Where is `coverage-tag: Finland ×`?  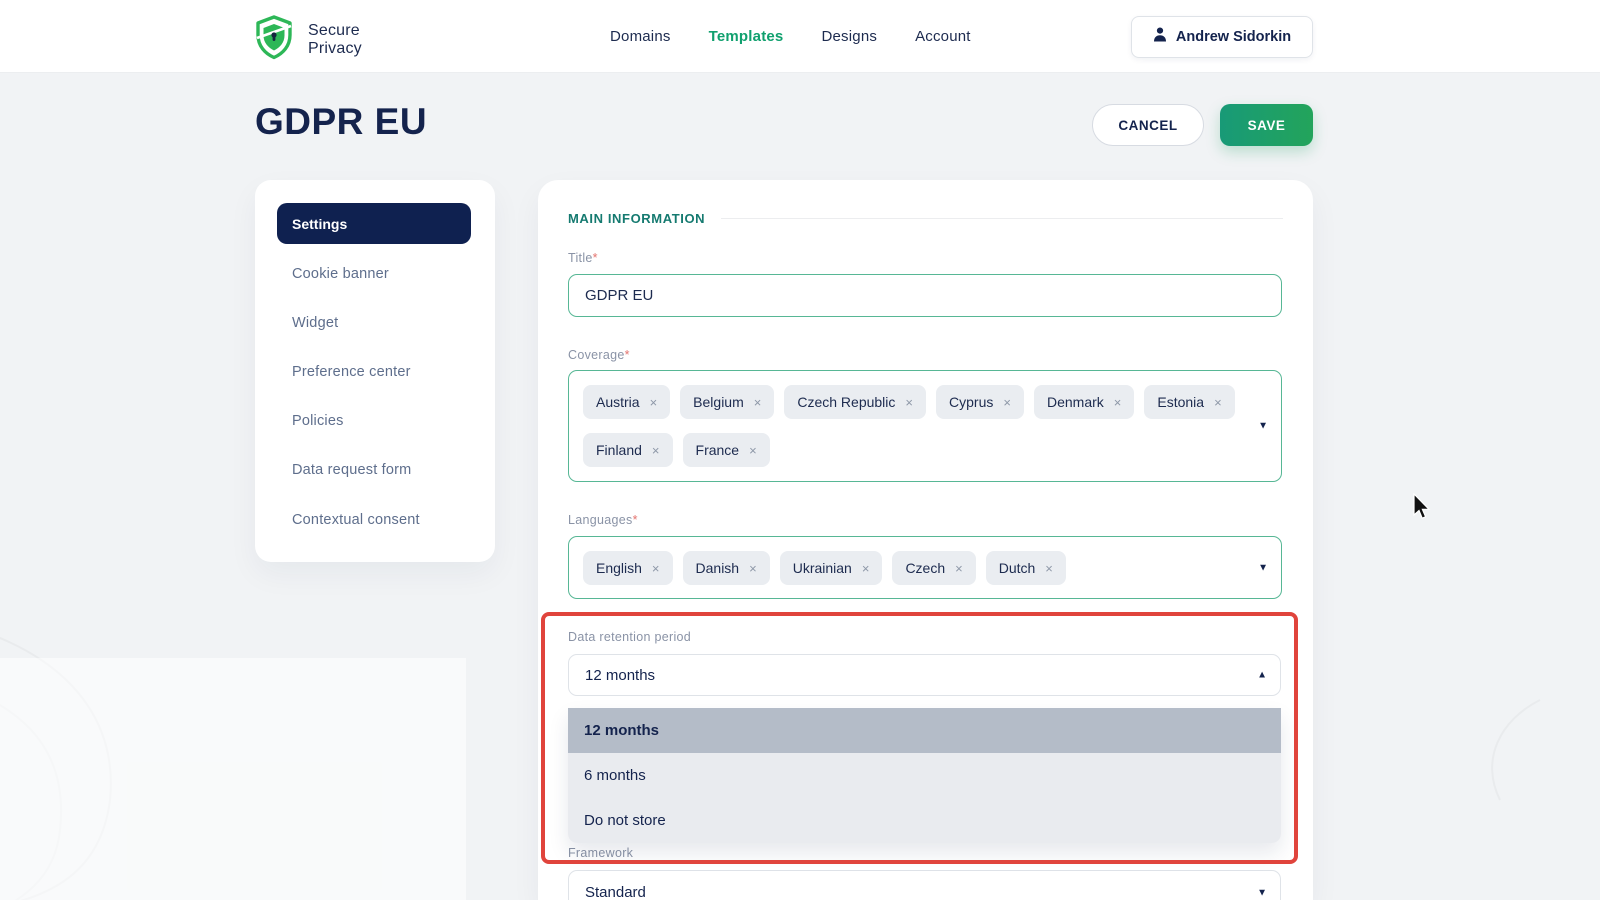
coverage-tag: Finland × is located at coordinates (628, 450).